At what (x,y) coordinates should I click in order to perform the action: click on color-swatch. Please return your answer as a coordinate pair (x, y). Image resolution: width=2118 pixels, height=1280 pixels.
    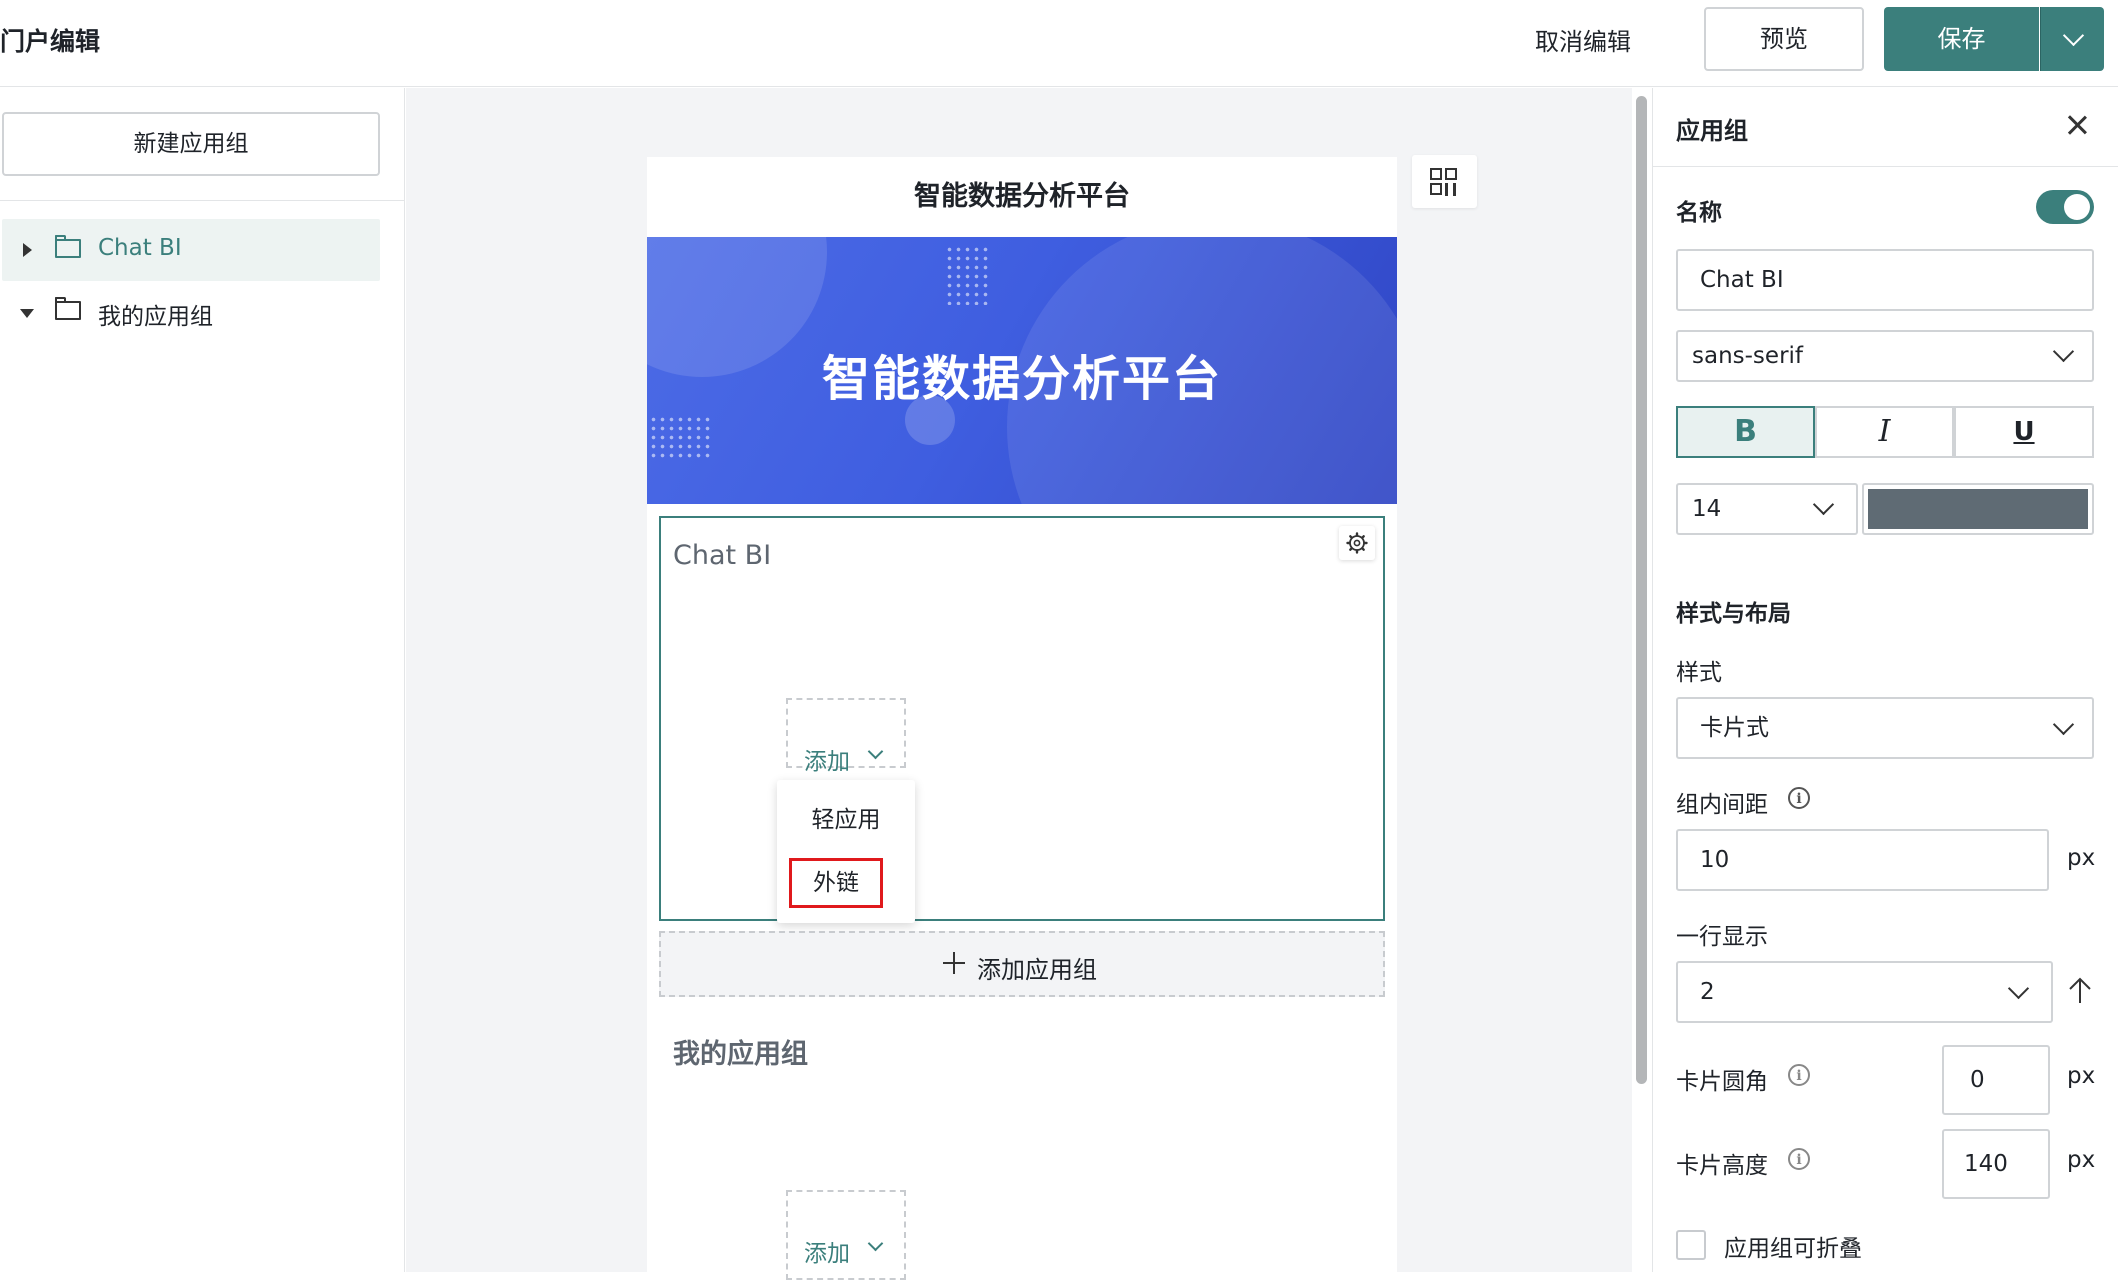
    Looking at the image, I should click on (1978, 509).